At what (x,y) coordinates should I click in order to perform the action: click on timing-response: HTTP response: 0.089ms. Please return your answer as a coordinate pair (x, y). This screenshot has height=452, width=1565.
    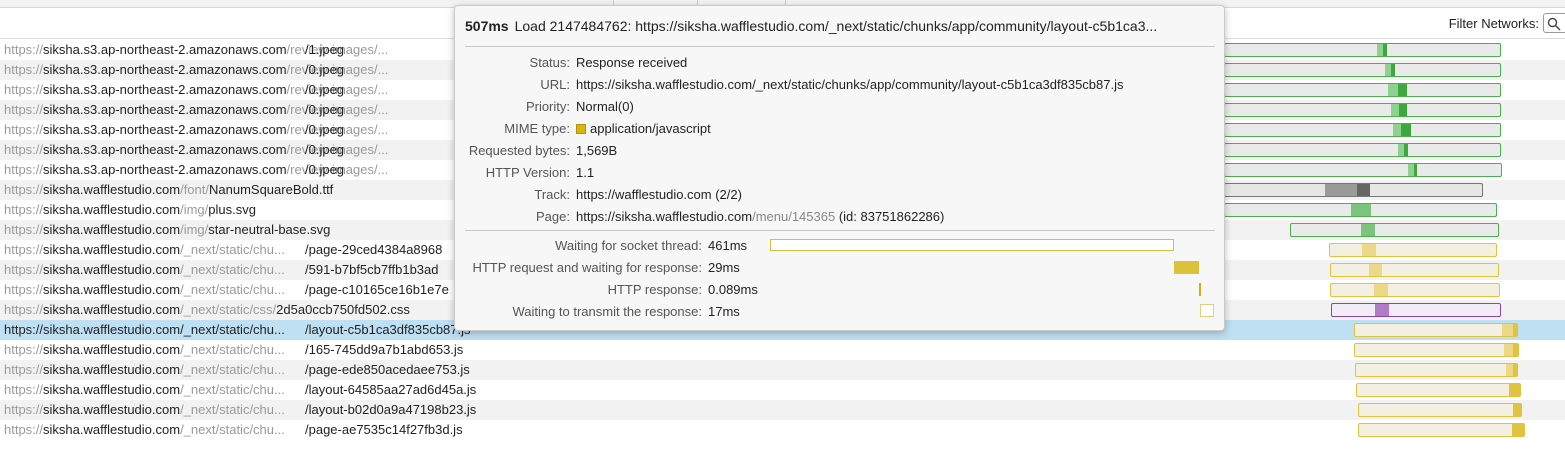
    Looking at the image, I should click on (682, 289).